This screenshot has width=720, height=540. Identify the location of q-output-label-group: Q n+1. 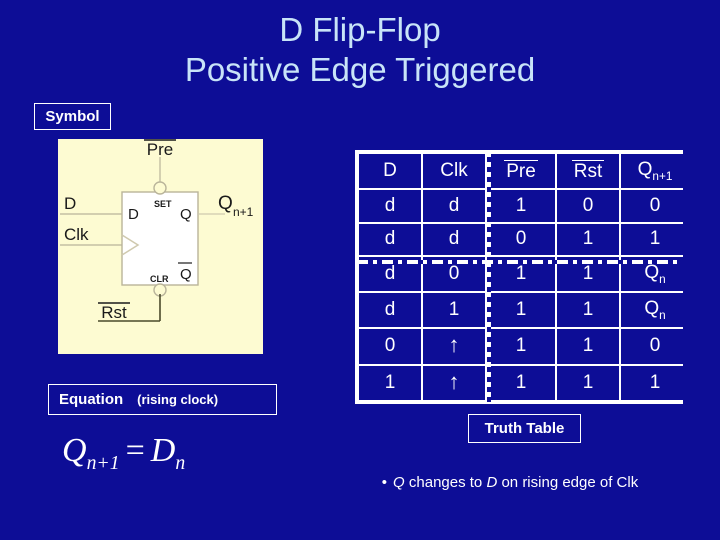
(236, 206).